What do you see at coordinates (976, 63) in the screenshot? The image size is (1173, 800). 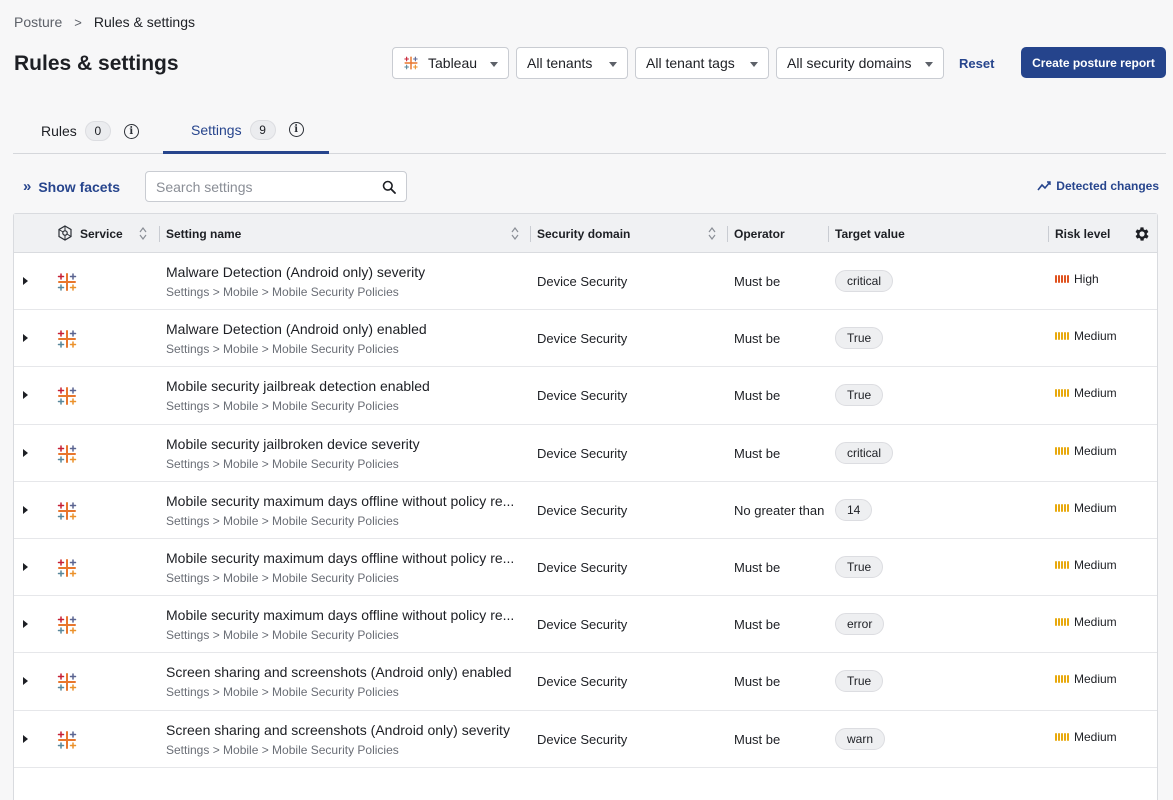 I see `reset-filters-link: Reset` at bounding box center [976, 63].